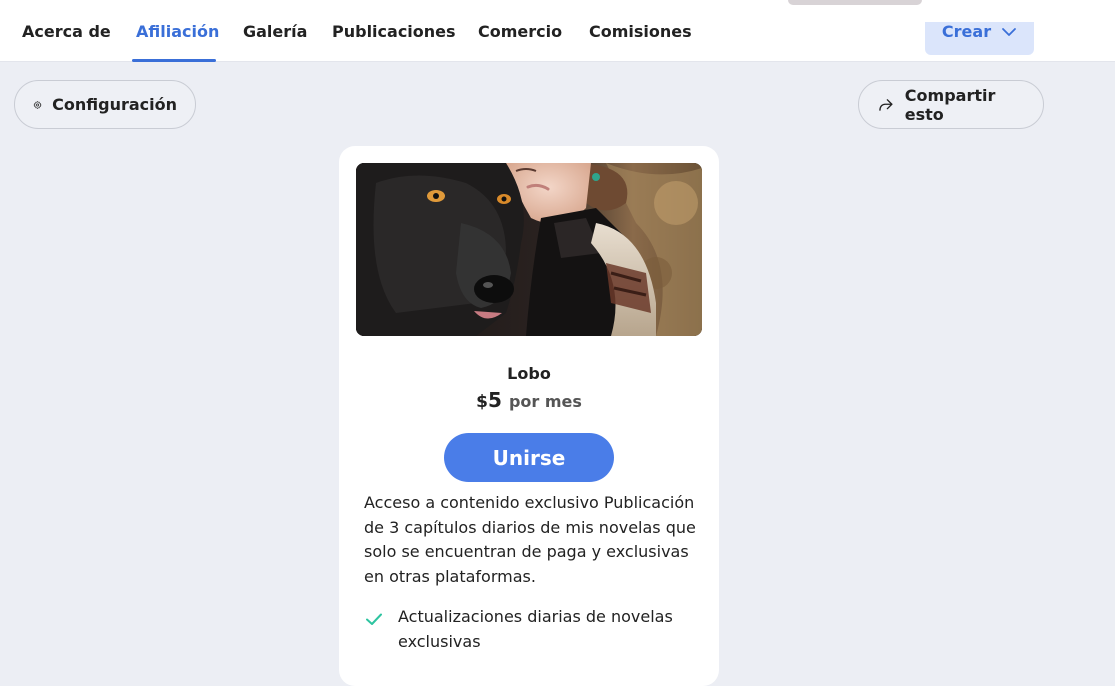 This screenshot has height=686, width=1115. I want to click on tab-comercio: Comercio, so click(520, 31).